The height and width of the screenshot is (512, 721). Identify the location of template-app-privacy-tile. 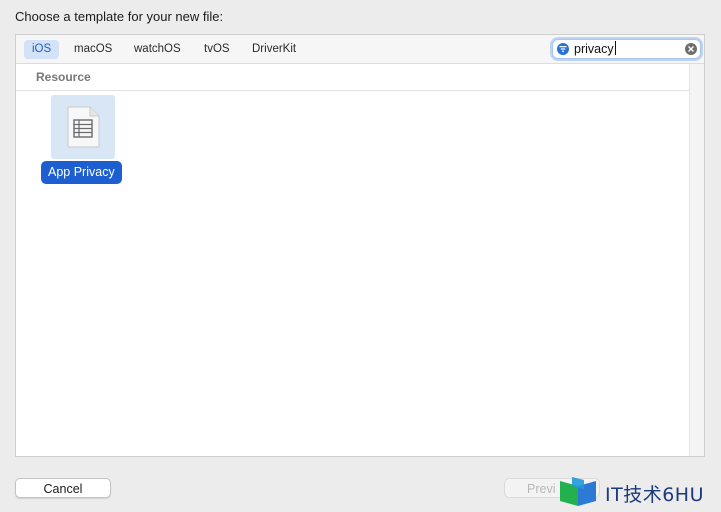
(83, 127).